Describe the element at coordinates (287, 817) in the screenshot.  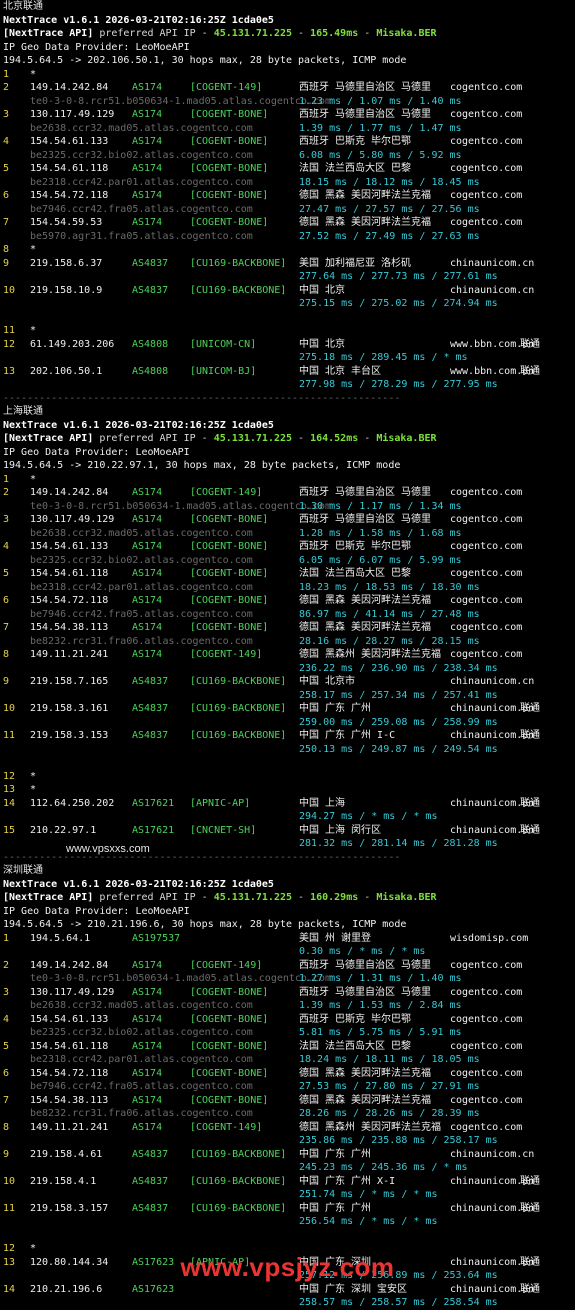
I see `hop-detail: 294.27 ms / * ms / * ms` at that location.